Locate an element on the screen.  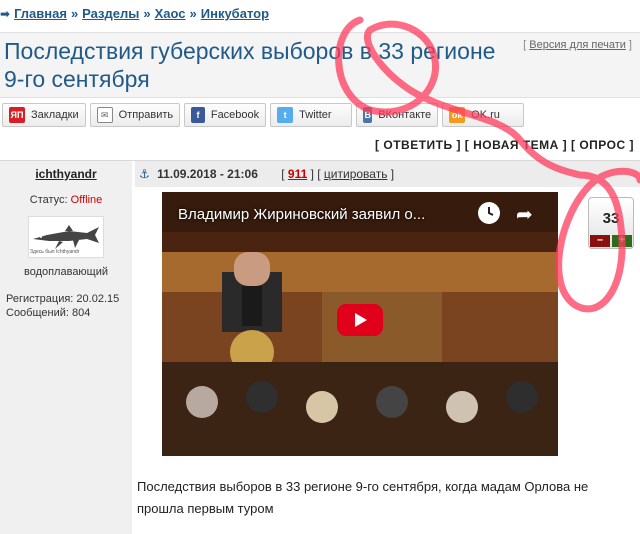
topic-actions: [ ОТВЕТИТЬ ] [ НОВАЯ ТЕМА ] [ ОПРОС ] is located at coordinates (504, 145).